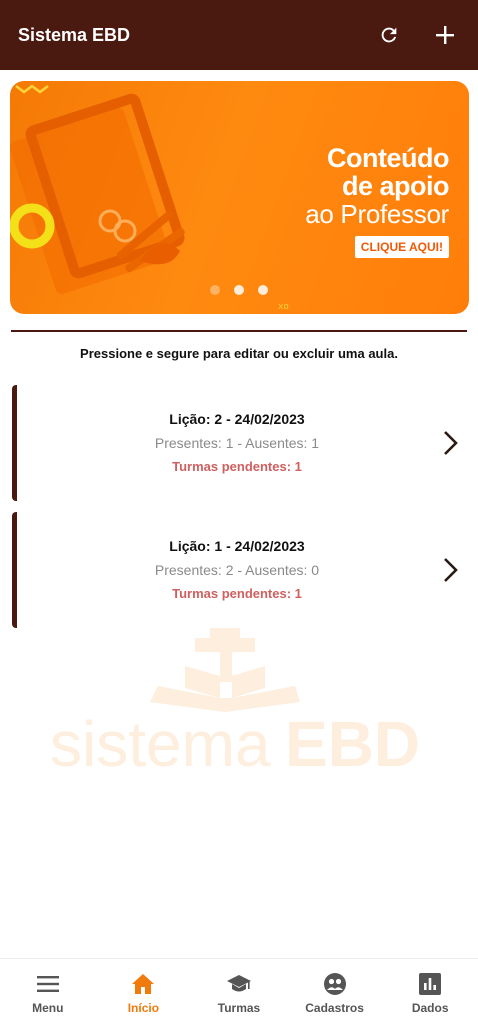 The height and width of the screenshot is (1024, 478). Describe the element at coordinates (237, 419) in the screenshot. I see `lesson-title: Lição: 2 - 24/02/2023` at that location.